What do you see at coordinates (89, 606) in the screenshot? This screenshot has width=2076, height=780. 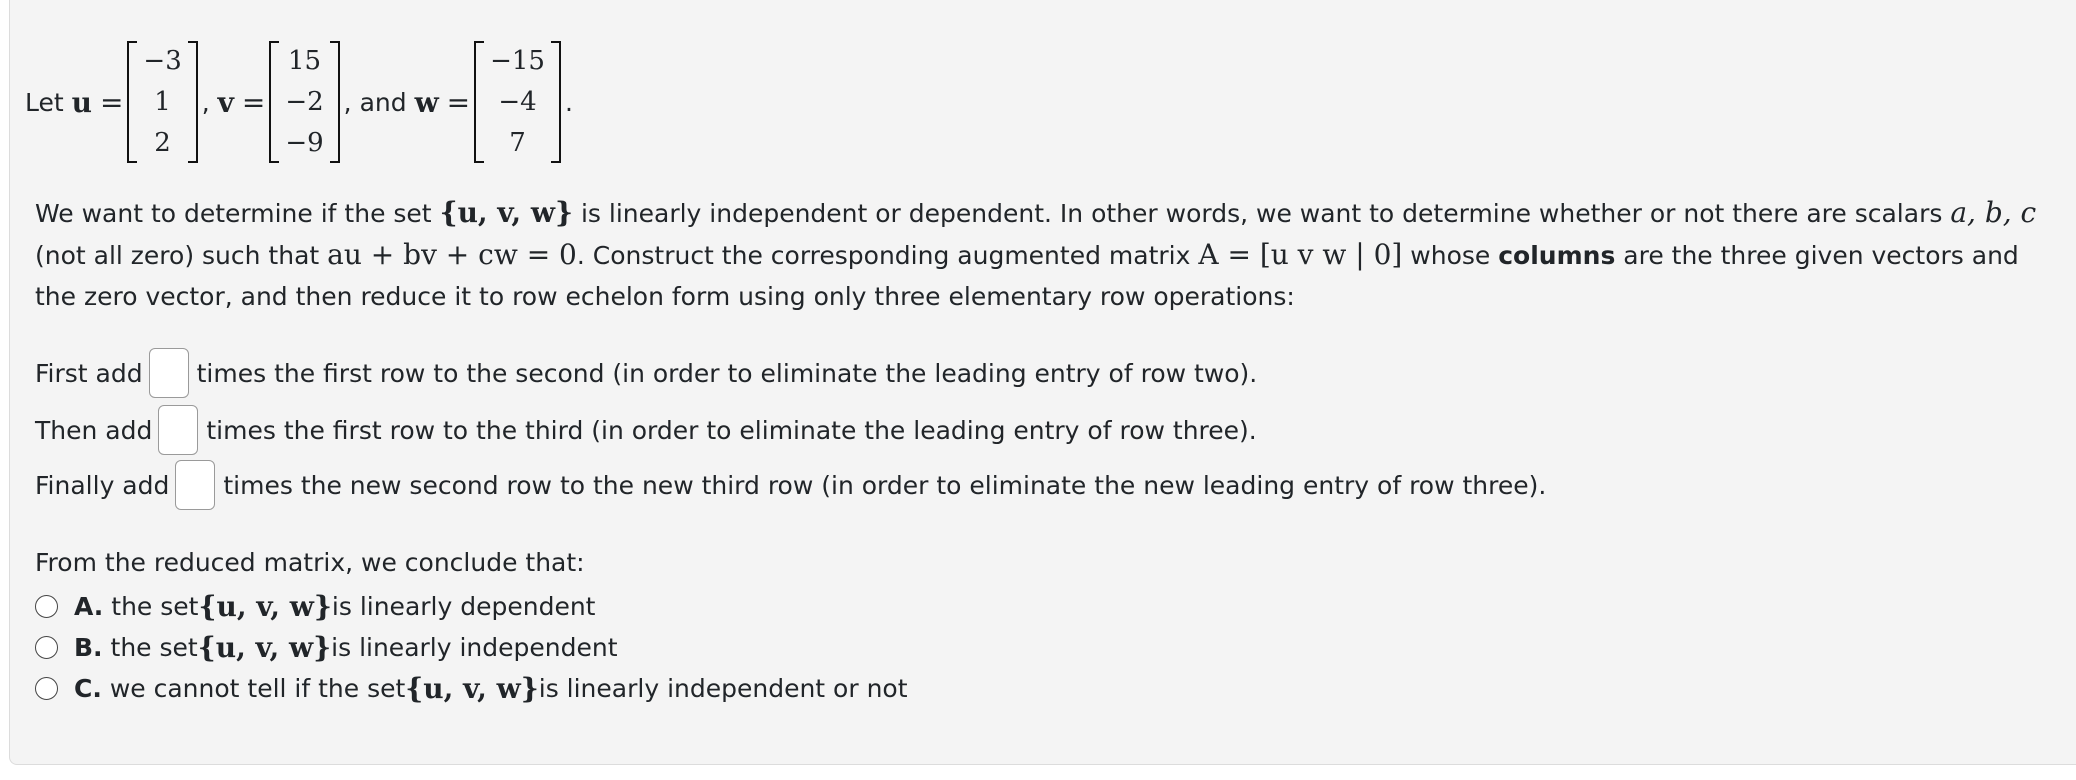 I see `option-letter: A.` at bounding box center [89, 606].